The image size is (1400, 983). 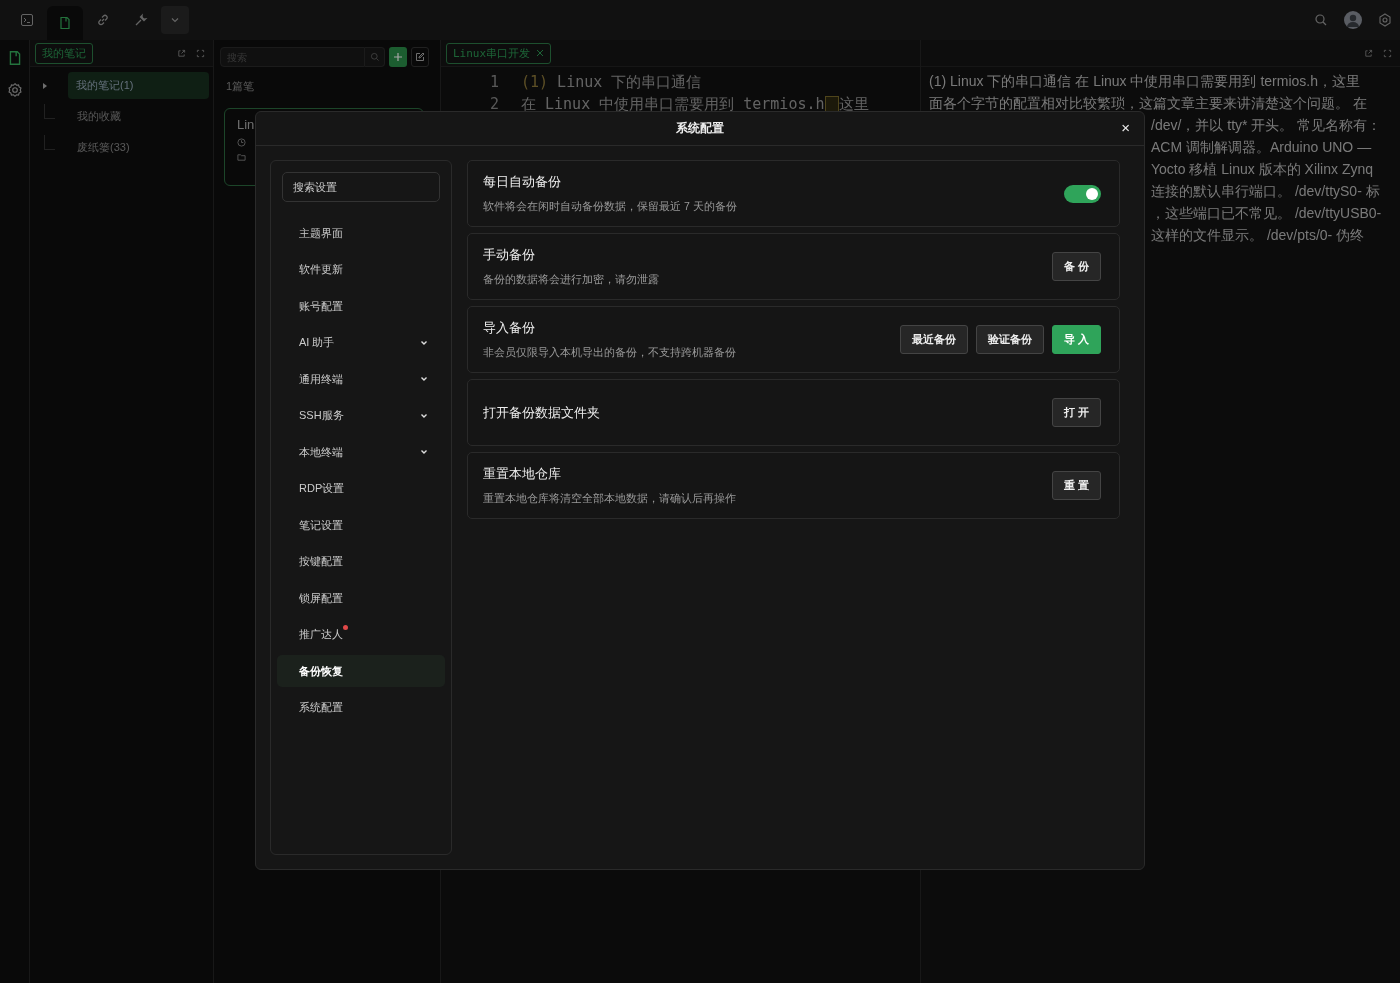 I want to click on note-count: 1篇笔, so click(x=240, y=86).